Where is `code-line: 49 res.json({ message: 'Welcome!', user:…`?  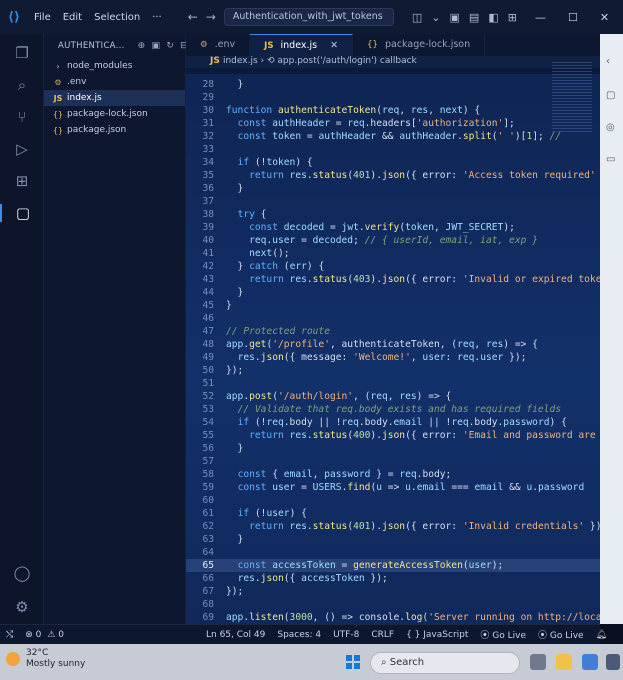 code-line: 49 res.json({ message: 'Welcome!', user:… is located at coordinates (393, 357).